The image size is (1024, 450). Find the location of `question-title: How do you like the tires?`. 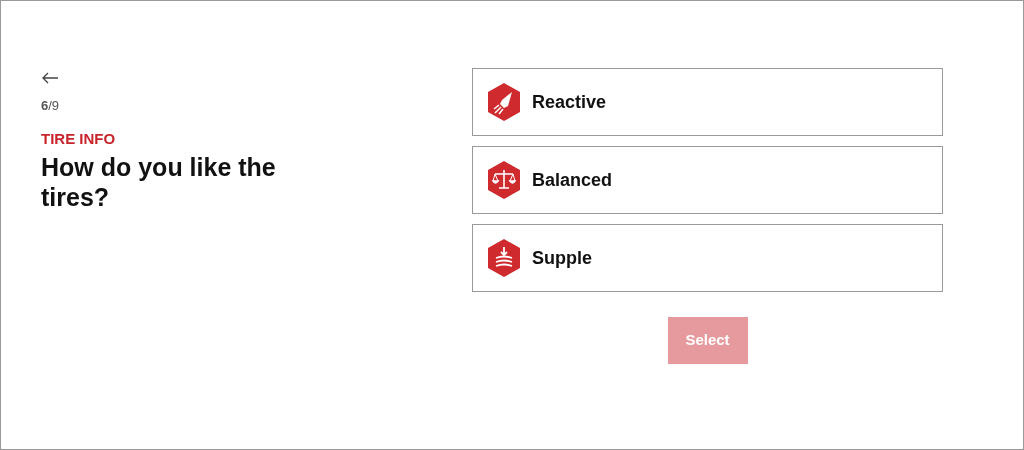

question-title: How do you like the tires? is located at coordinates (159, 182).